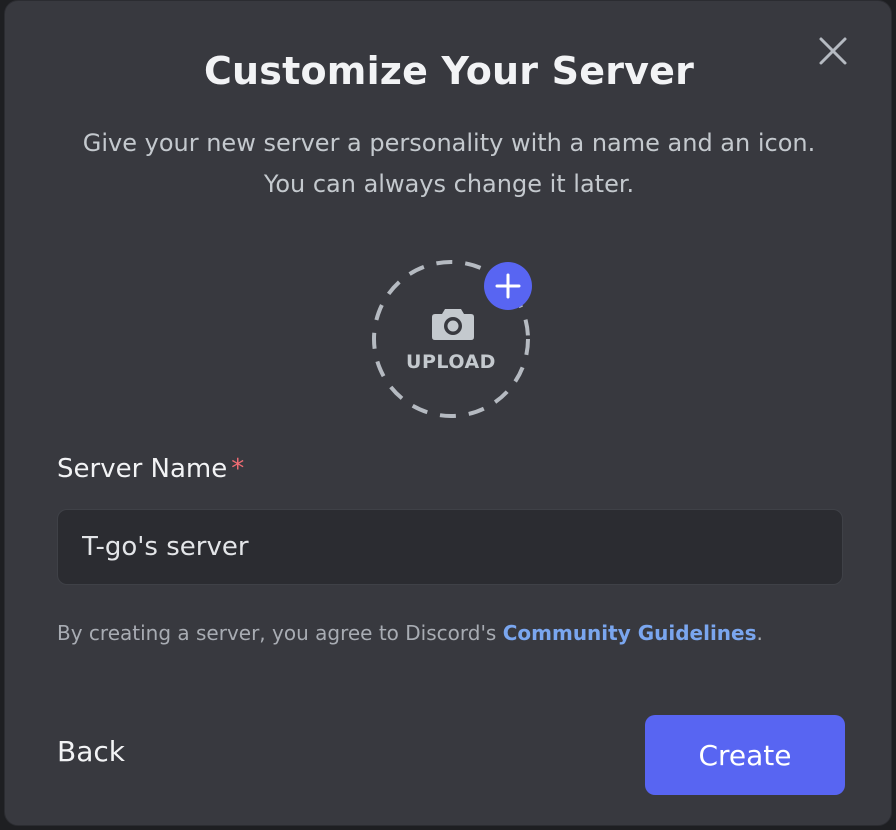 The width and height of the screenshot is (896, 830). What do you see at coordinates (745, 755) in the screenshot?
I see `create-button: Create` at bounding box center [745, 755].